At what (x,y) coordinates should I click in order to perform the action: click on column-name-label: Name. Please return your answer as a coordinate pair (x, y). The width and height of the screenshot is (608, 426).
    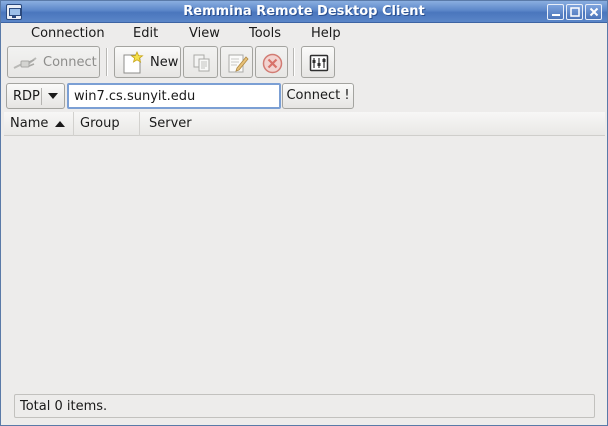
    Looking at the image, I should click on (29, 123).